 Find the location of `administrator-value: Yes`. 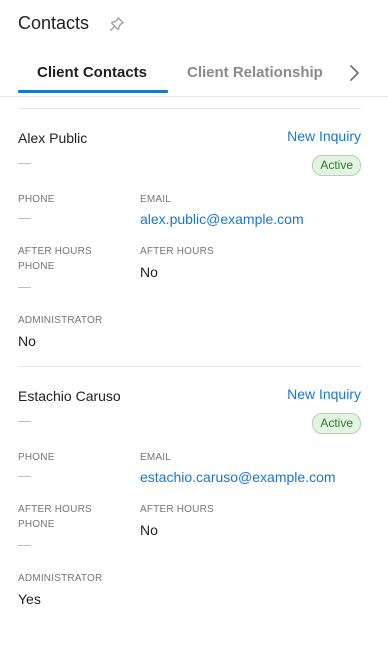

administrator-value: Yes is located at coordinates (29, 599).